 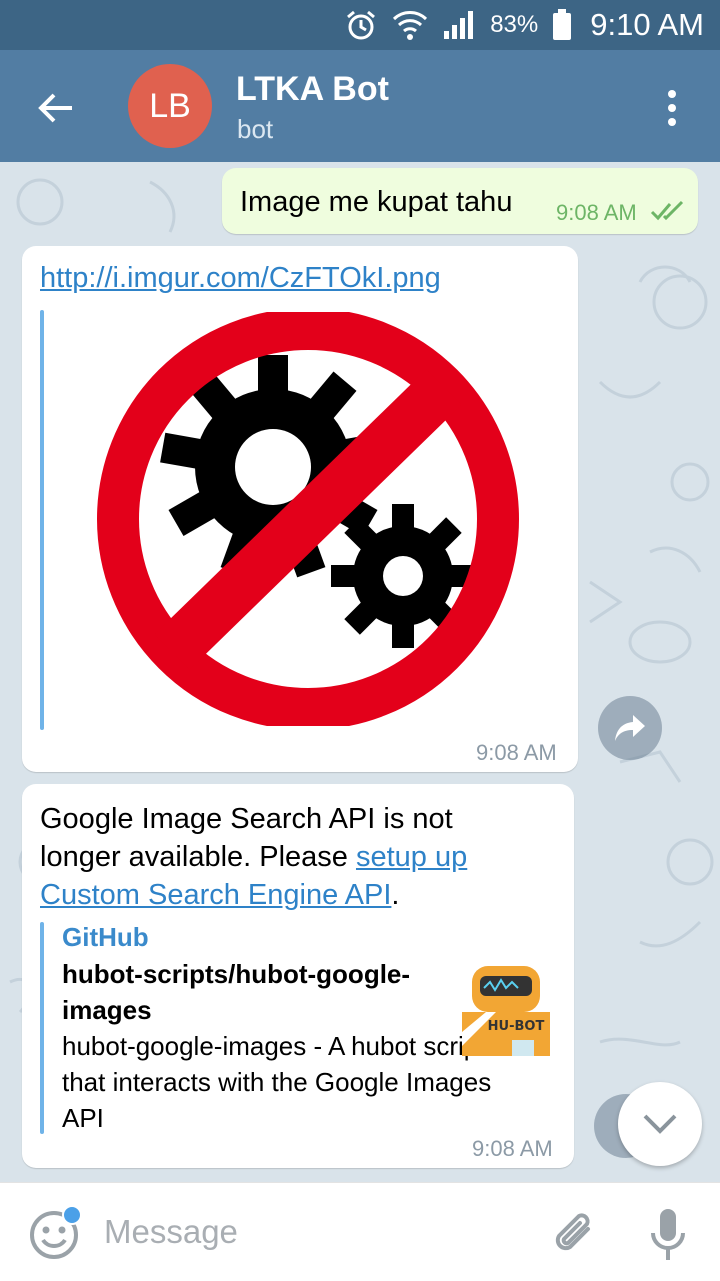 I want to click on scroll-down-button, so click(x=660, y=1124).